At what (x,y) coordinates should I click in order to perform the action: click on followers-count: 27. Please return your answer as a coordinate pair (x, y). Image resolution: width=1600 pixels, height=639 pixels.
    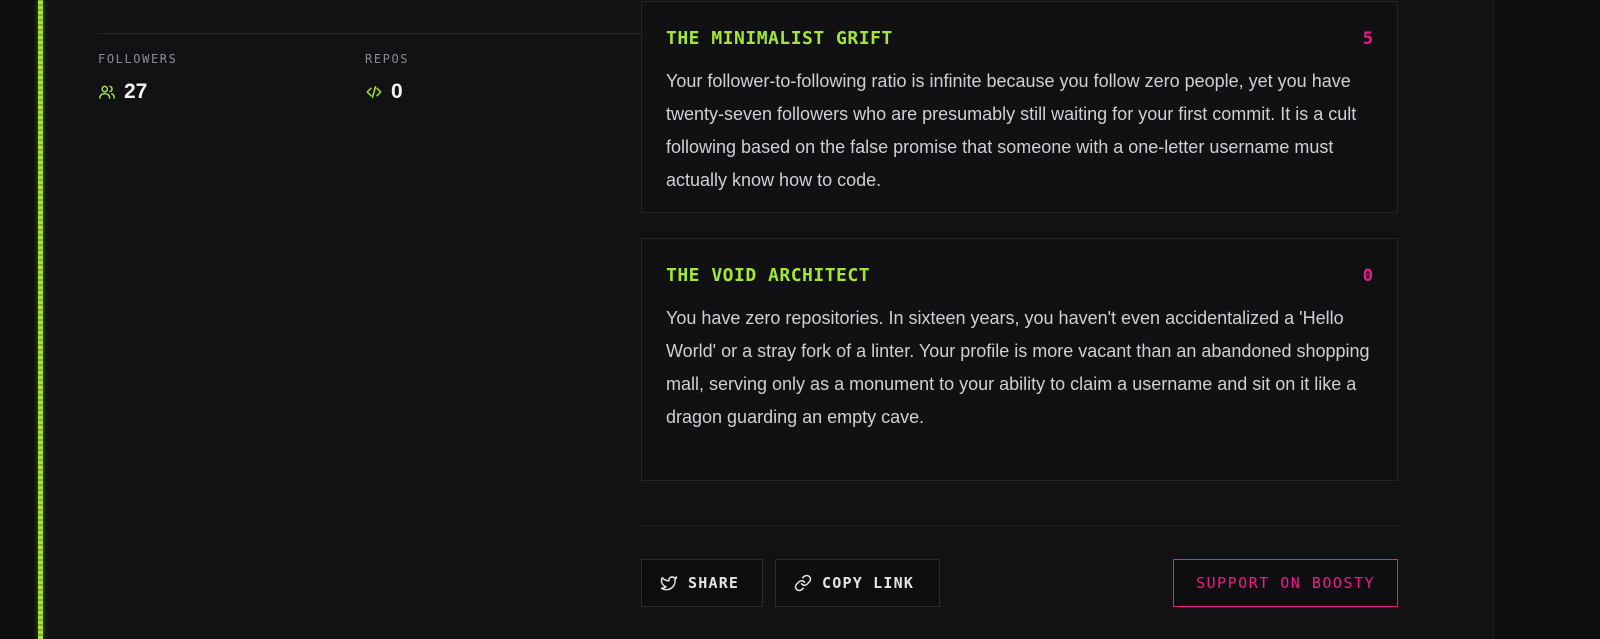
    Looking at the image, I should click on (136, 91).